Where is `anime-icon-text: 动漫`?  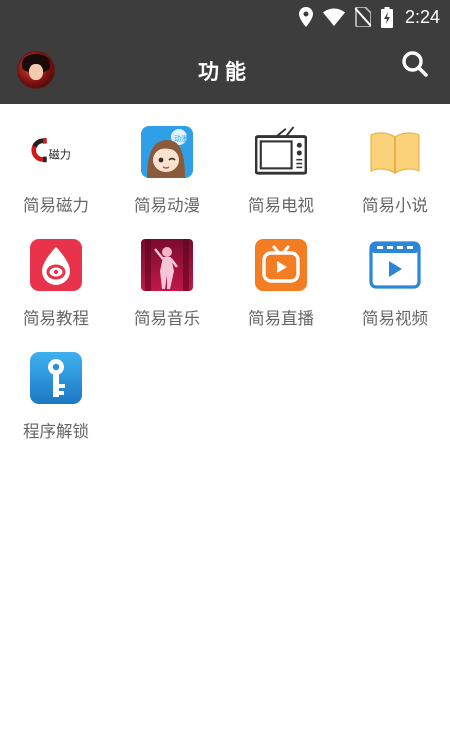 anime-icon-text: 动漫 is located at coordinates (181, 138).